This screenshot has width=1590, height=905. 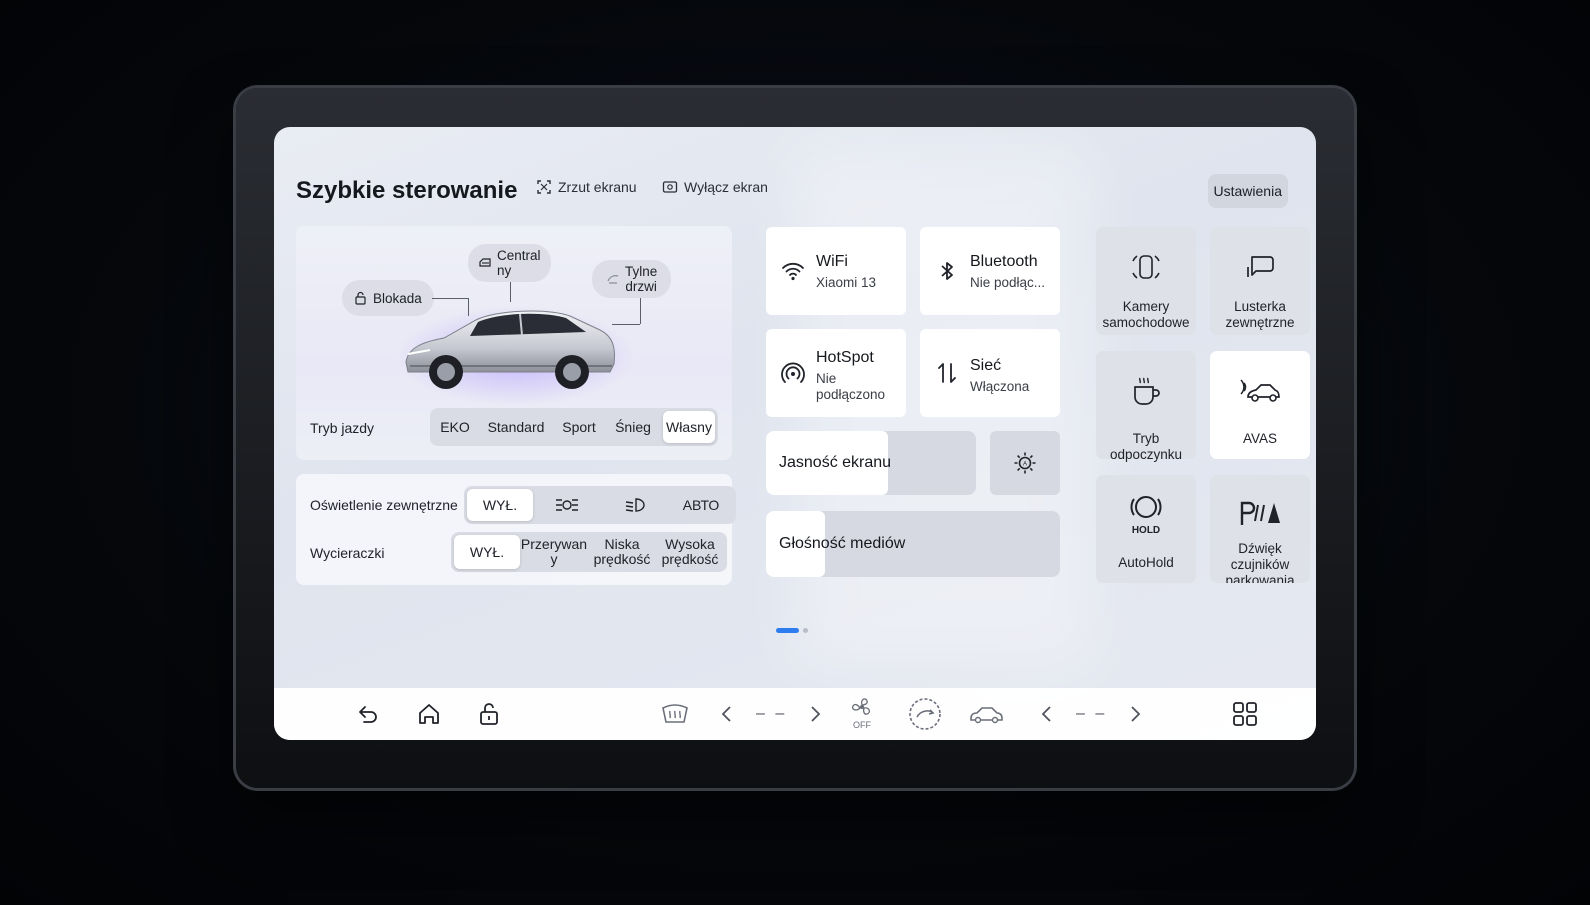 I want to click on car-cameras-label-2: samochodowe, so click(x=1146, y=322).